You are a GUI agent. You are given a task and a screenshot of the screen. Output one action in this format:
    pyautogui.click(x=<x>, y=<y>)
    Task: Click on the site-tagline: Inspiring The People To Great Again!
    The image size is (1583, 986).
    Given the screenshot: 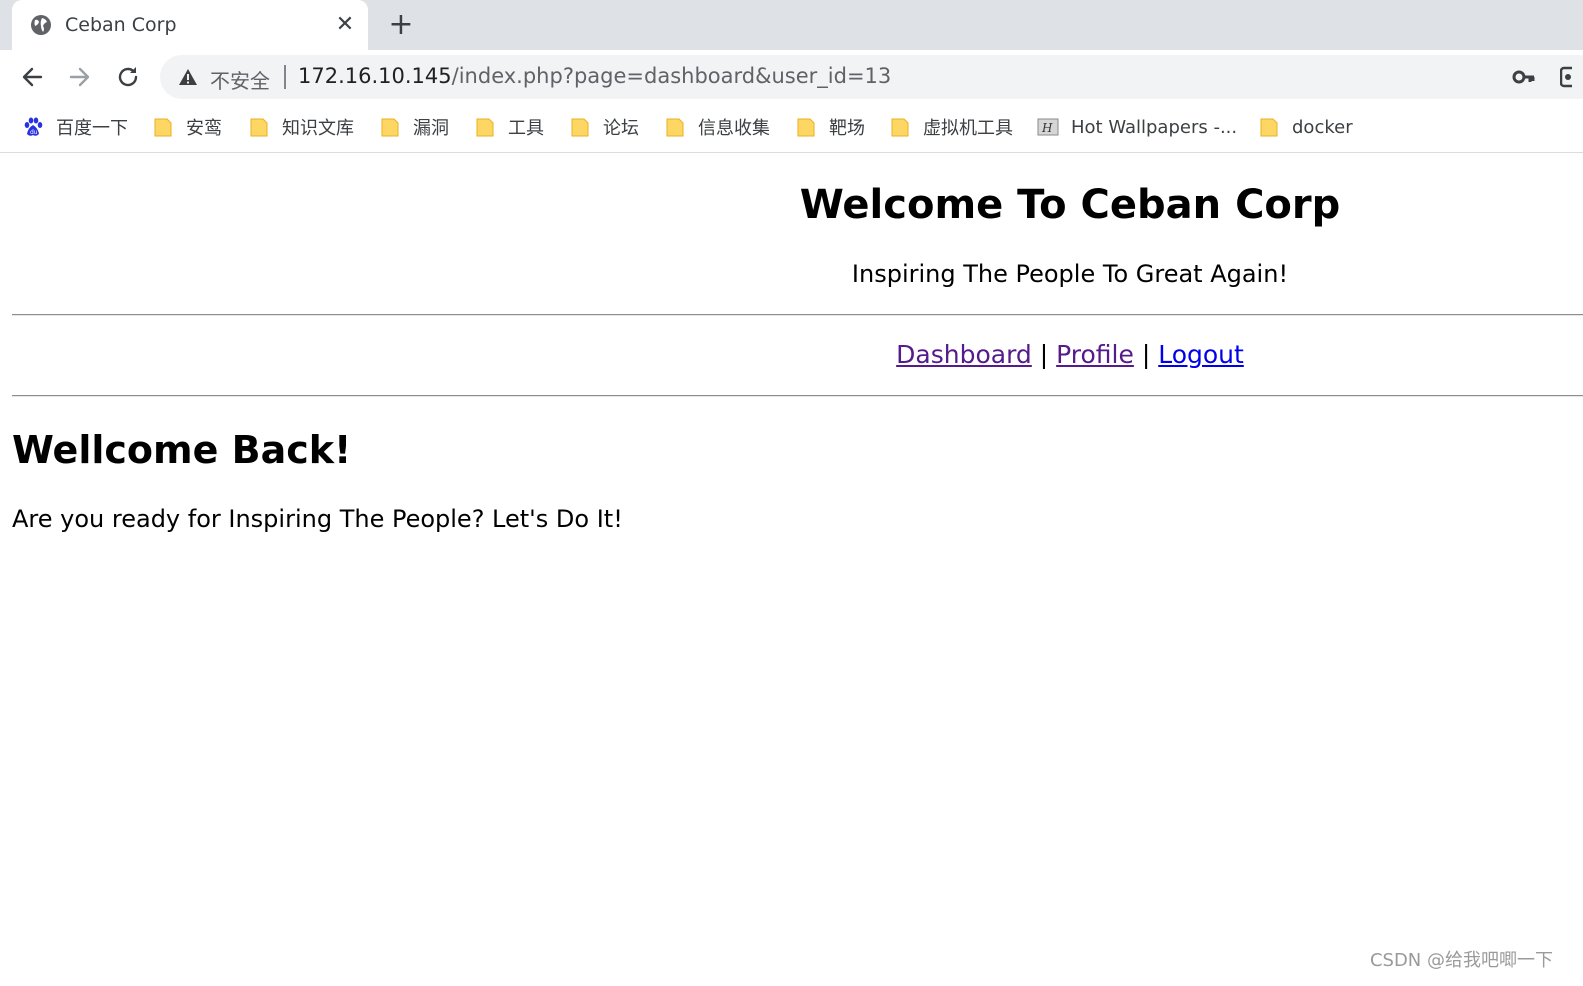 What is the action you would take?
    pyautogui.click(x=1070, y=274)
    